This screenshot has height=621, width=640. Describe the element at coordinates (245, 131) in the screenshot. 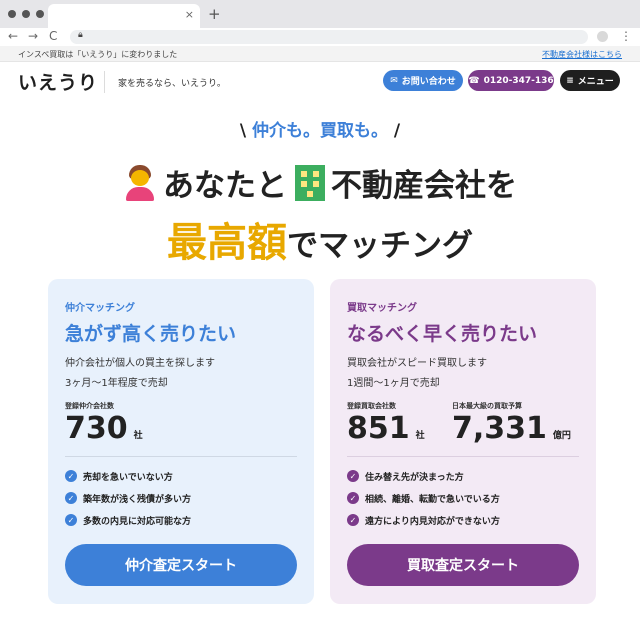

I see `slash-decoration-left: \` at that location.